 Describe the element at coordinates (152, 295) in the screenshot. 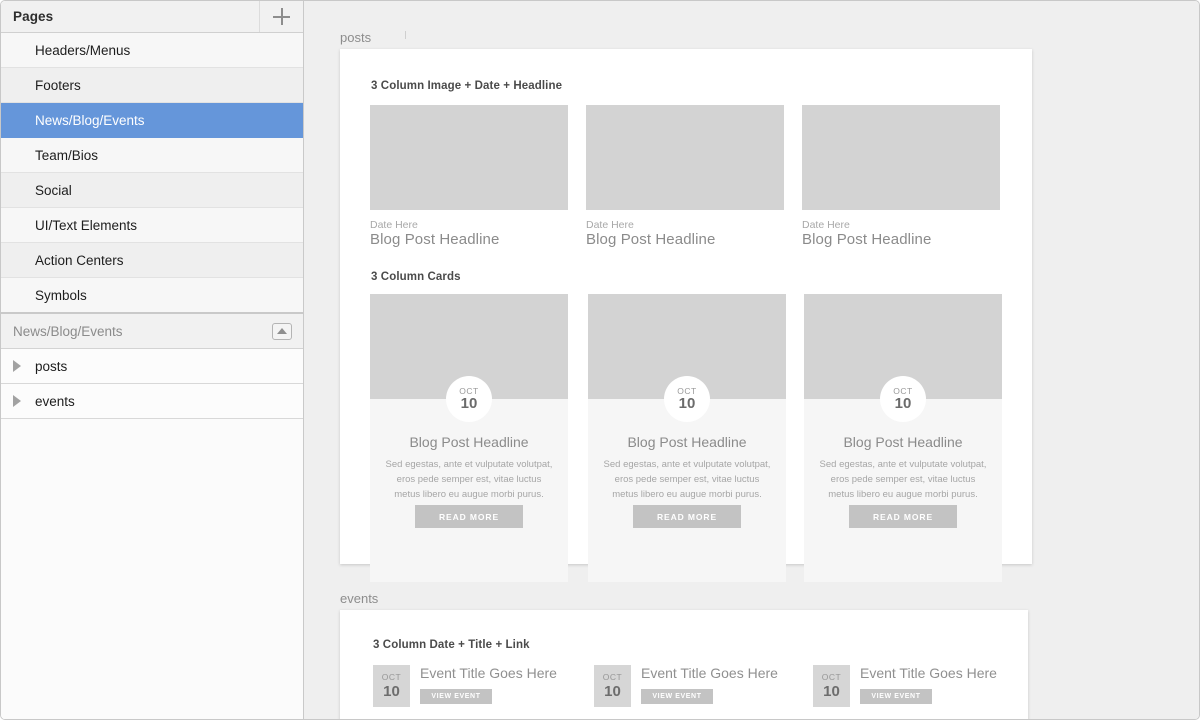

I see `sidebar-item-symbols: Symbols` at that location.